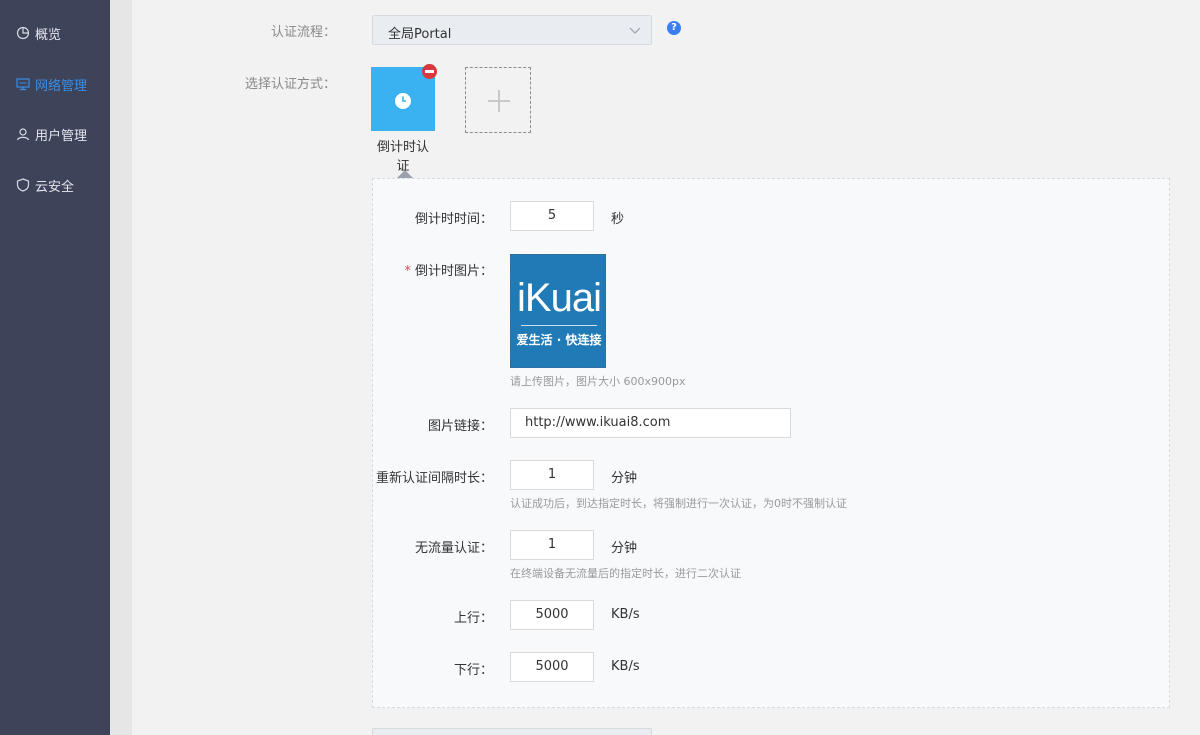  I want to click on help-icon: ?, so click(674, 28).